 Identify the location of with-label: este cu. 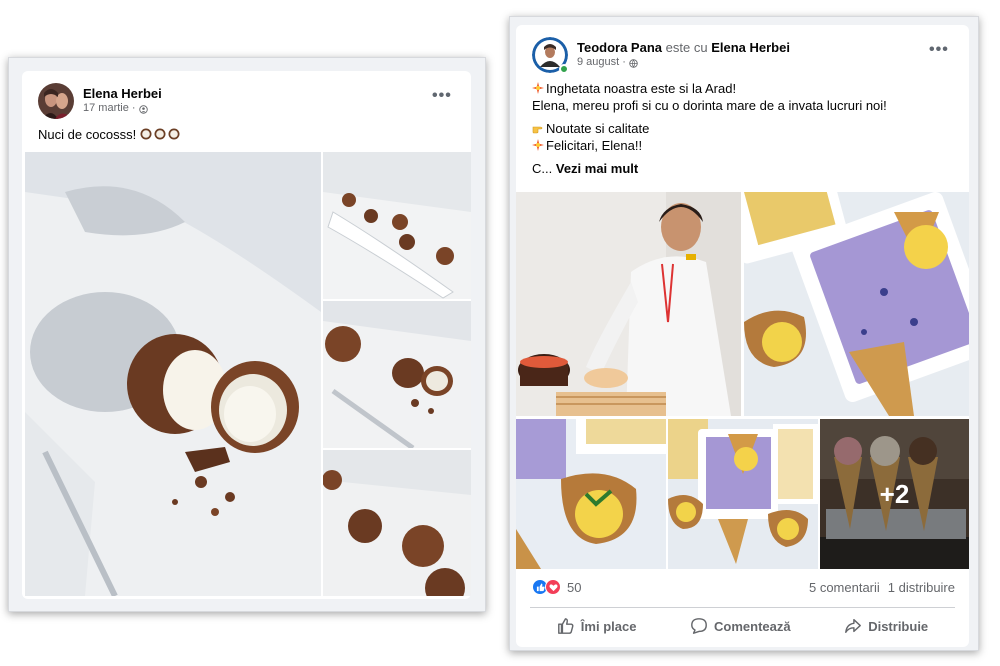
(686, 47).